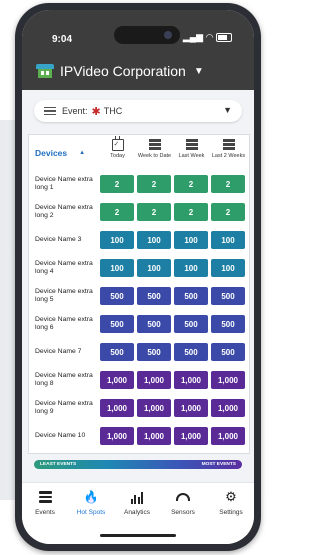 Image resolution: width=320 pixels, height=555 pixels. Describe the element at coordinates (207, 37) in the screenshot. I see `status-icons: ▂▄▆ ◠` at that location.